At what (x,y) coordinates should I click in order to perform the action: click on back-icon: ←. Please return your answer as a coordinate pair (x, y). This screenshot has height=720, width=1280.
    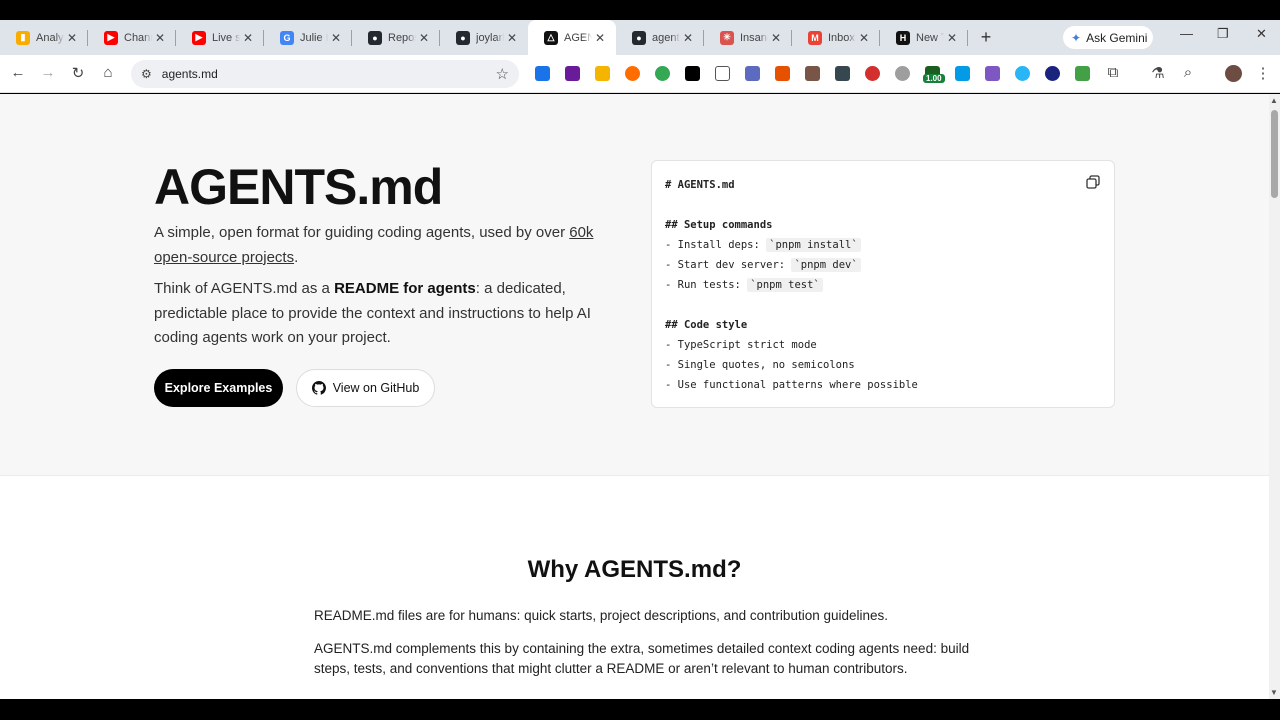
    Looking at the image, I should click on (18, 72).